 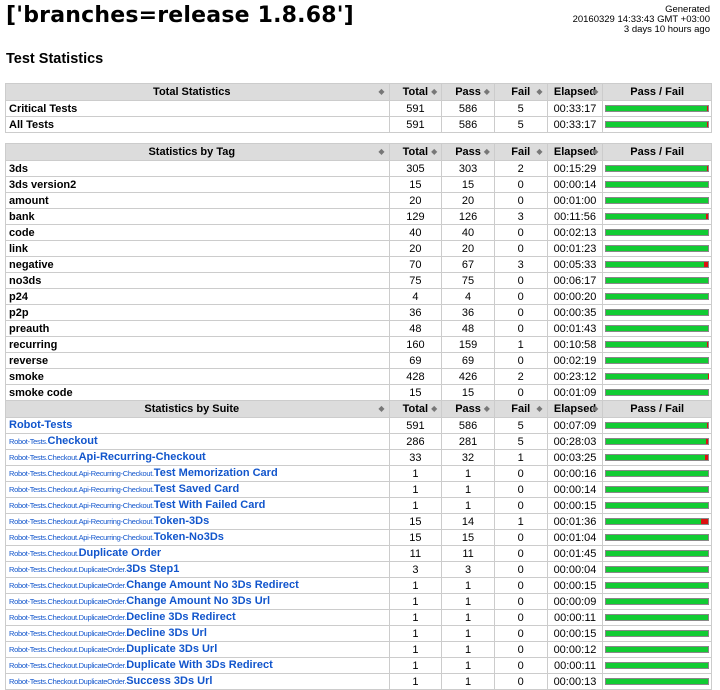 What do you see at coordinates (198, 185) in the screenshot?
I see `stat-name: 3ds version2` at bounding box center [198, 185].